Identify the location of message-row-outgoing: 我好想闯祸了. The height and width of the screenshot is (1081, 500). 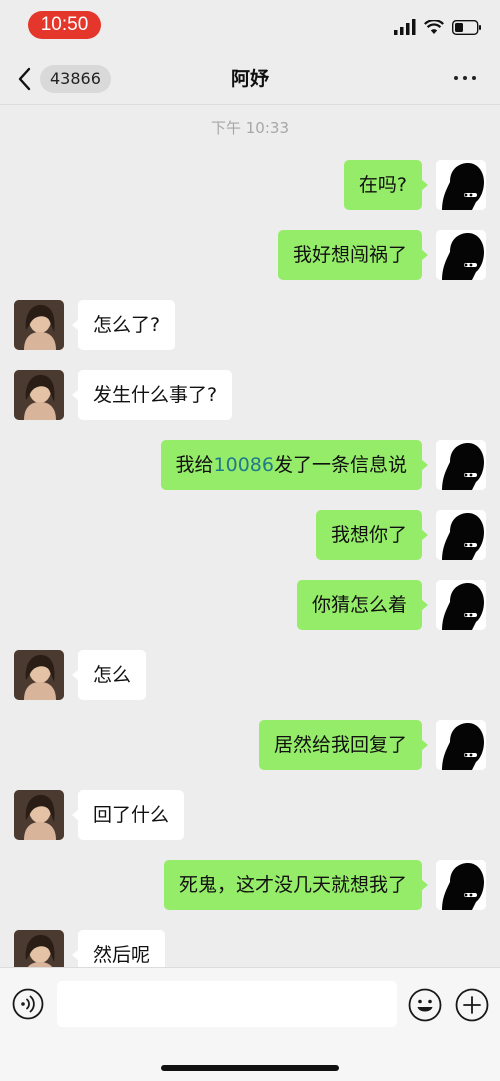
(250, 256).